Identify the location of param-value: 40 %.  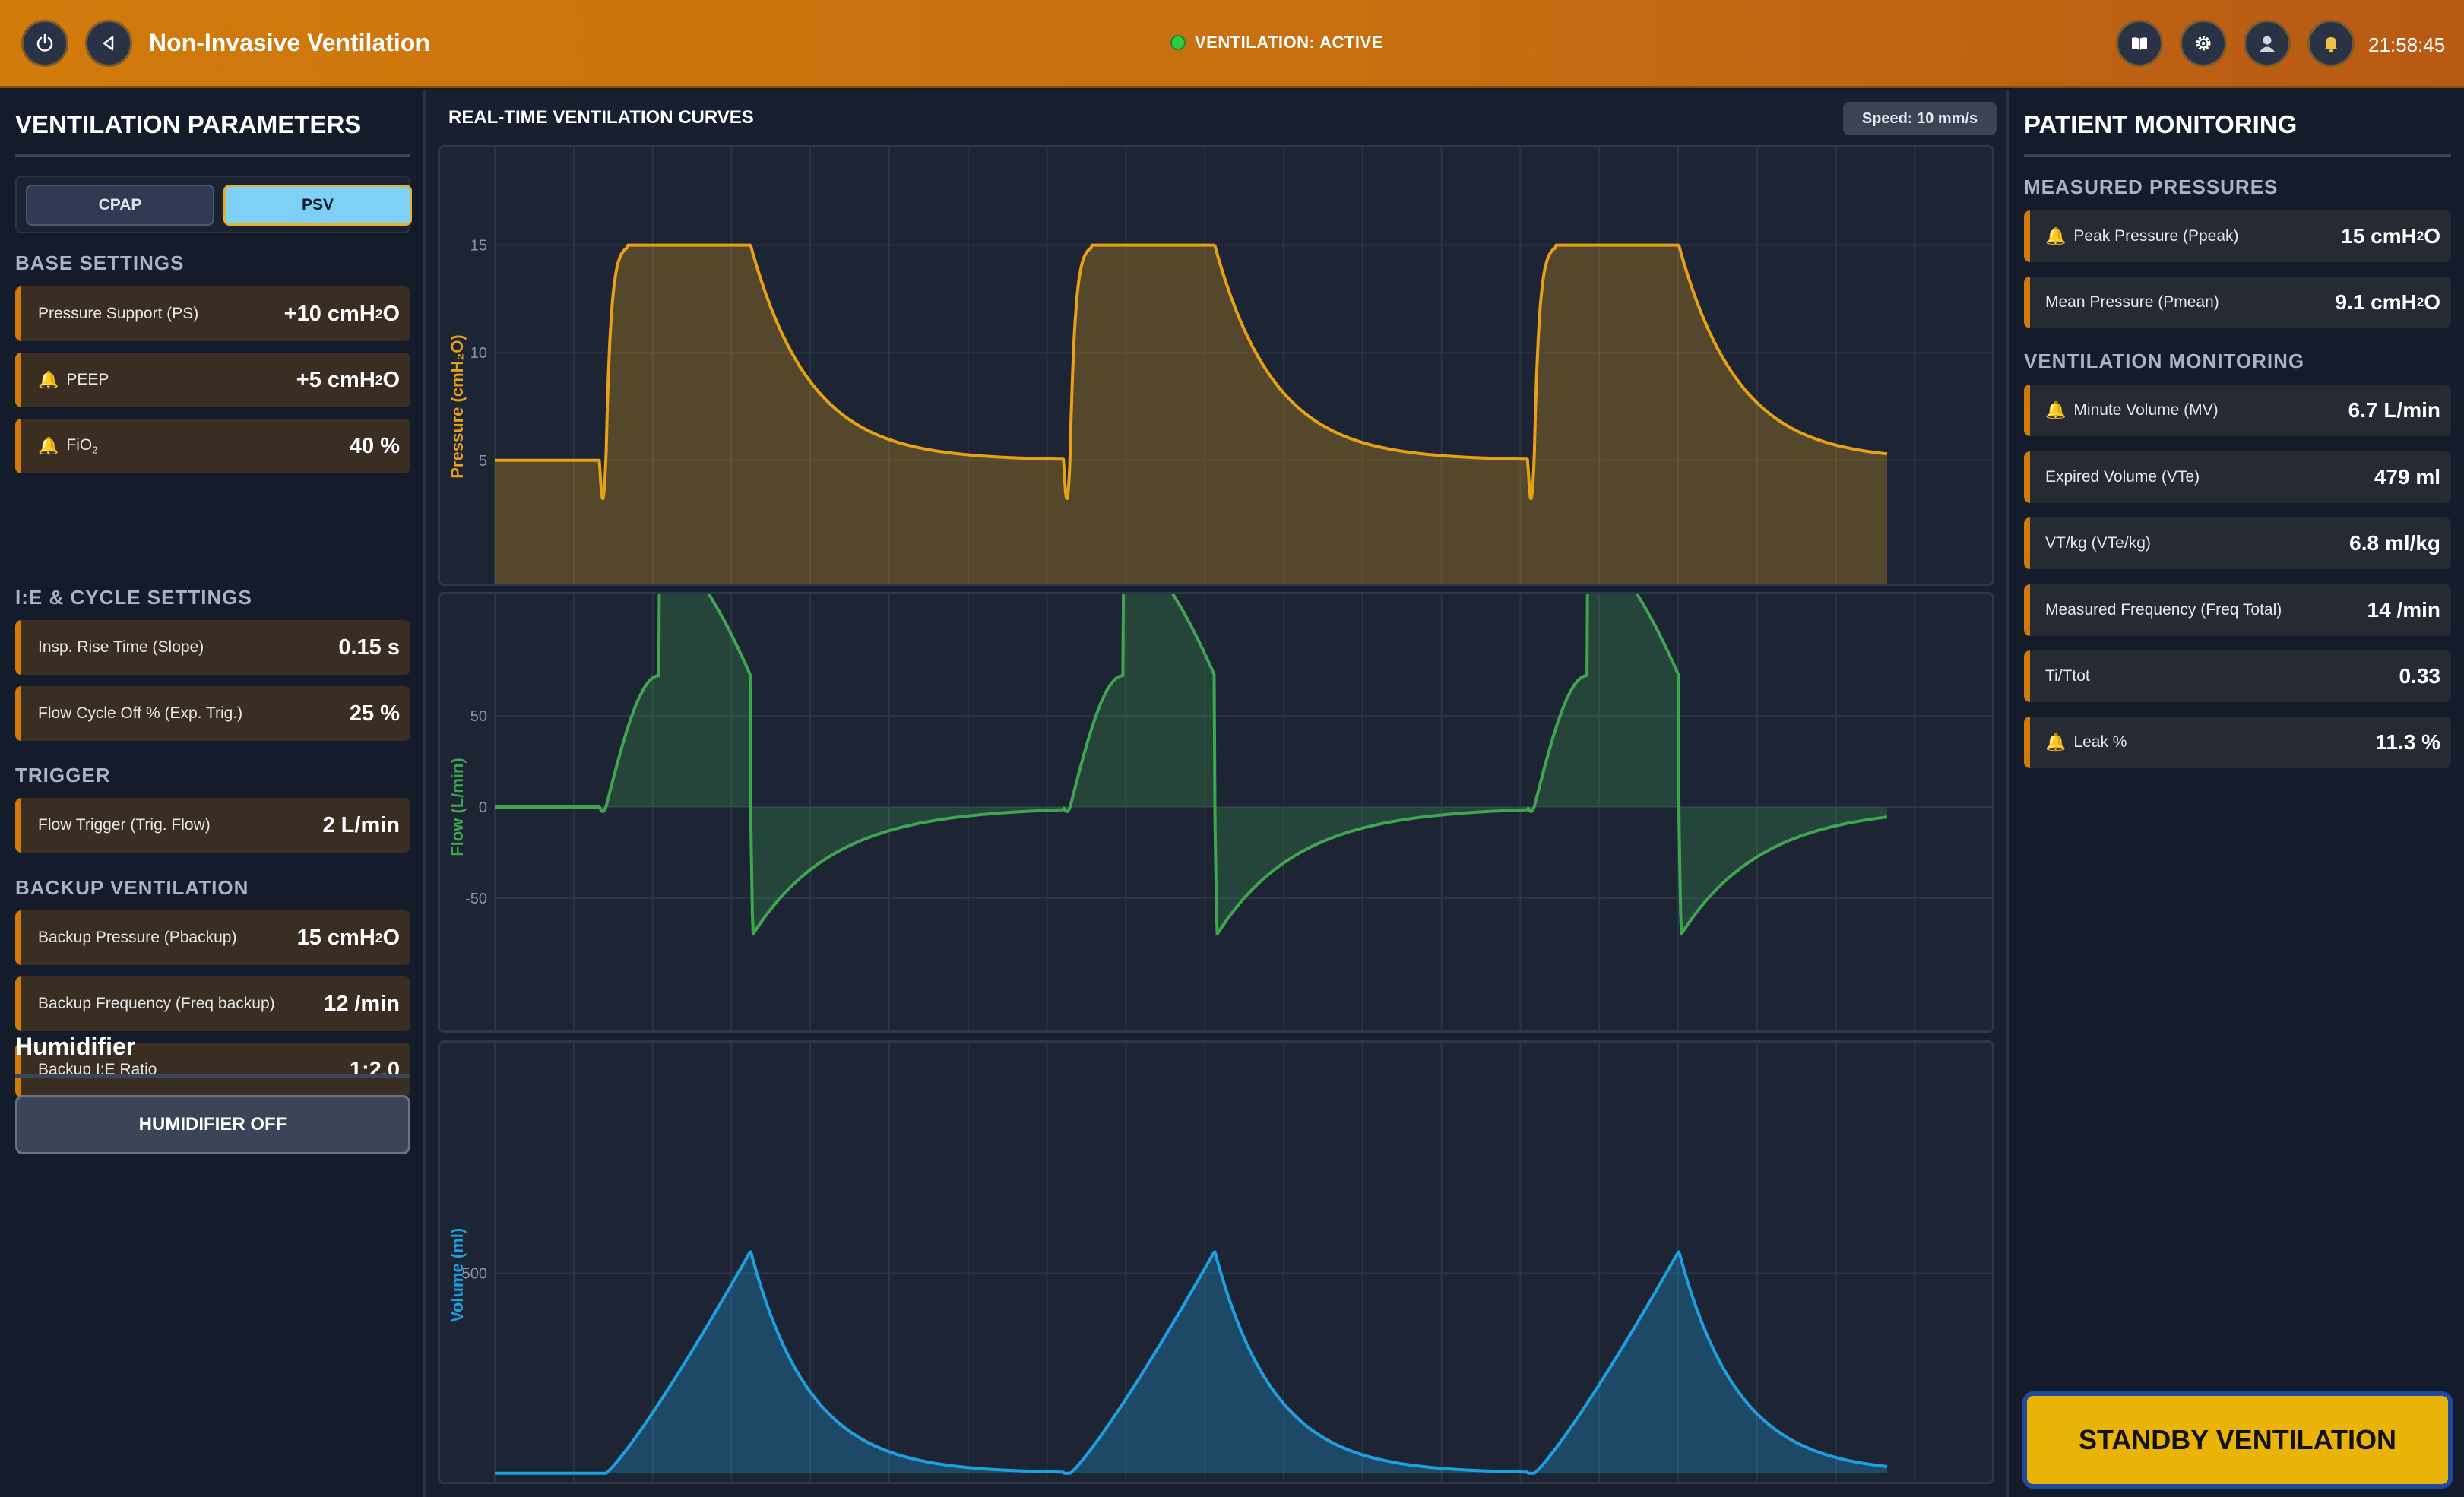
(374, 445).